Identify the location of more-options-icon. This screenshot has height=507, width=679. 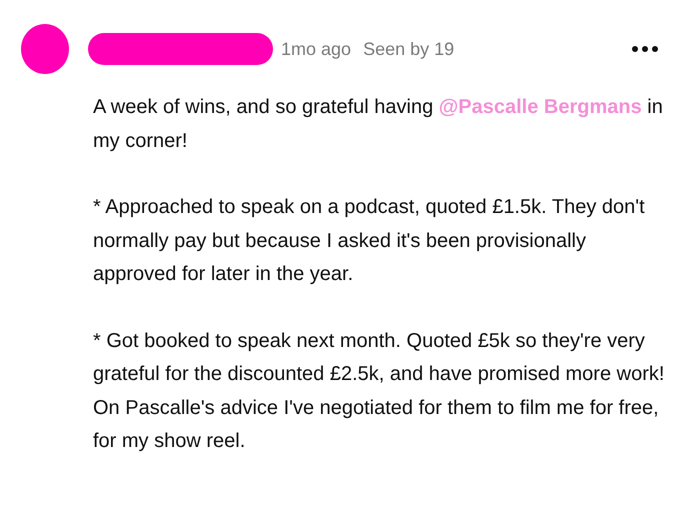
(645, 49).